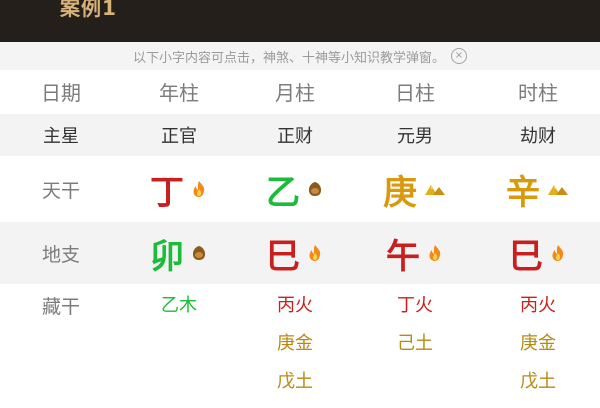  I want to click on col-header-day: 日柱, so click(415, 92).